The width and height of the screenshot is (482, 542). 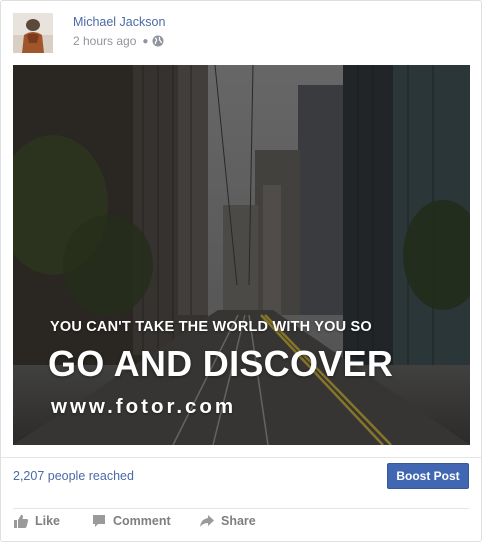 What do you see at coordinates (48, 521) in the screenshot?
I see `like-label: Like` at bounding box center [48, 521].